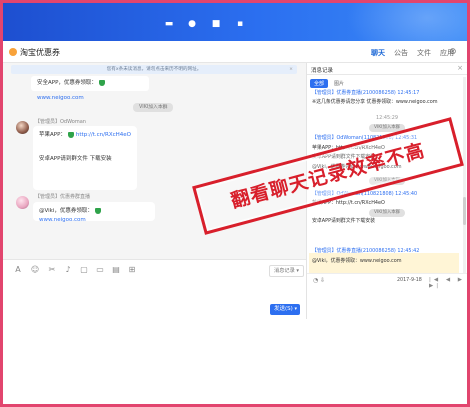 The height and width of the screenshot is (407, 470). I want to click on side-panel-tabs: 聊天 公告 文件 应用, so click(412, 53).